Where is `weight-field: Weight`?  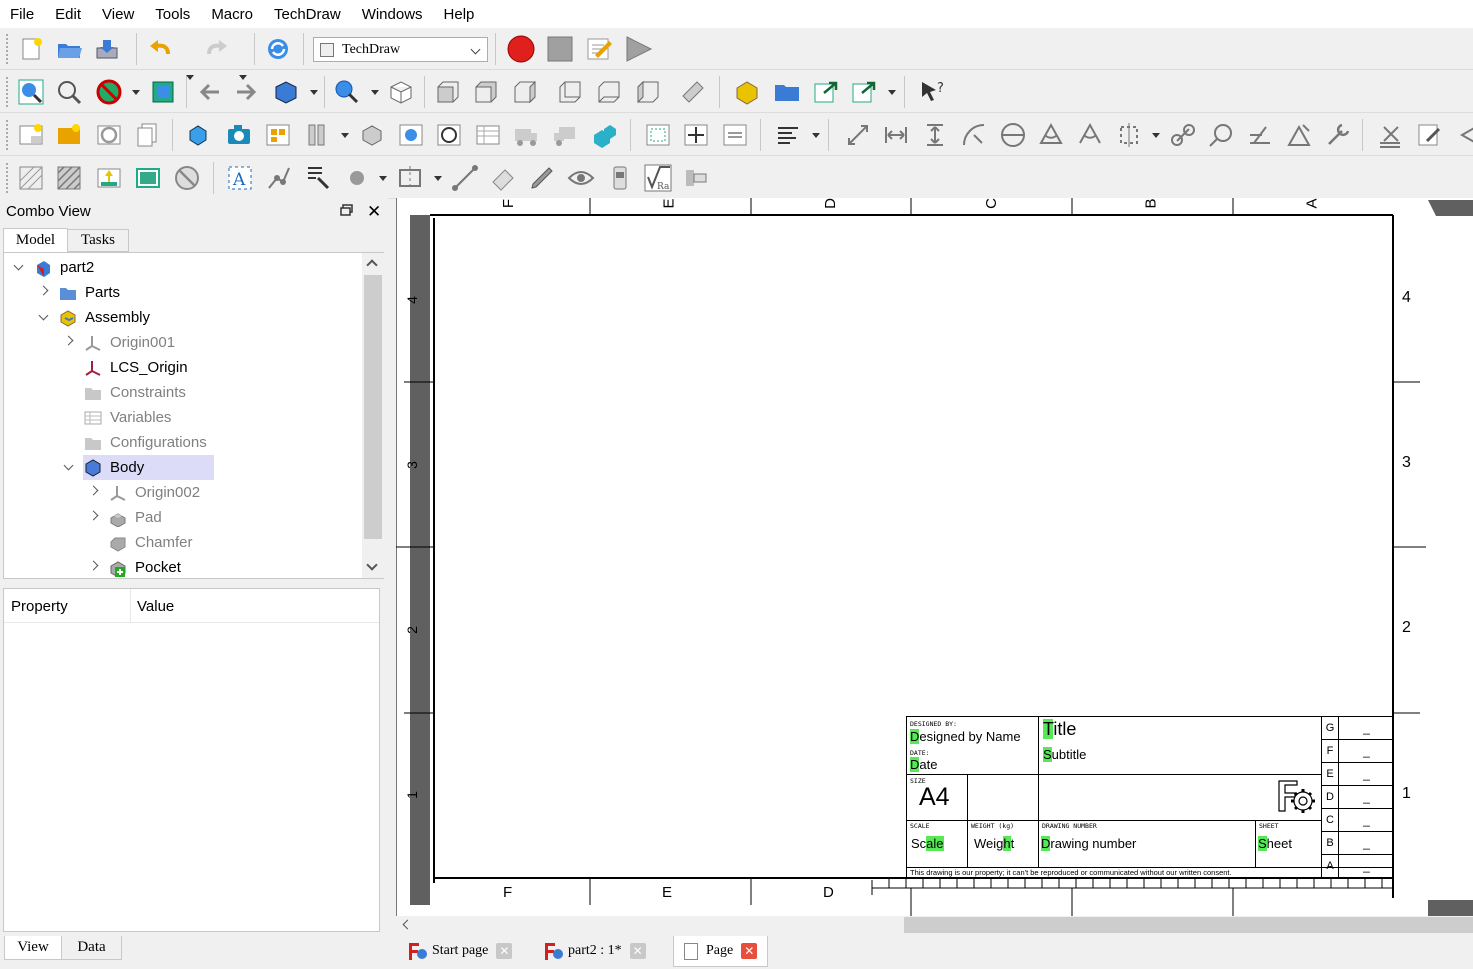
weight-field: Weight is located at coordinates (994, 843).